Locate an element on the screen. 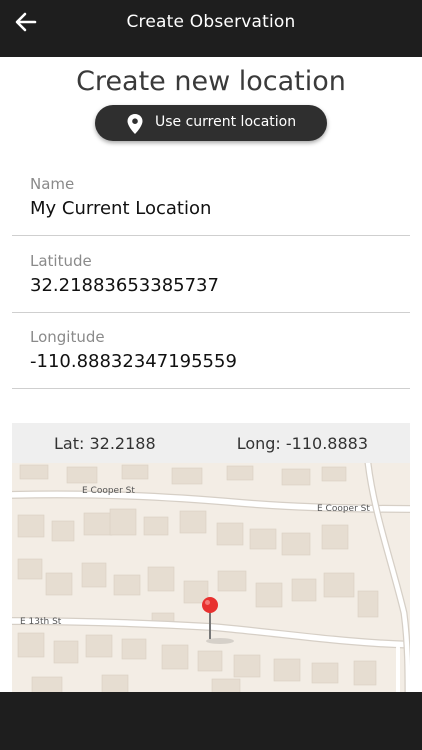  screen-title: Create Observation is located at coordinates (211, 22).